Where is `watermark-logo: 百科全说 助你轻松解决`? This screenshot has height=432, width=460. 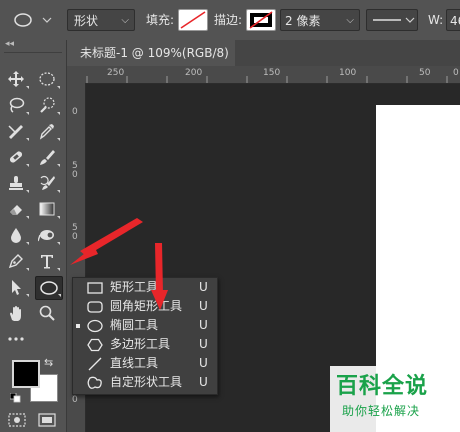 watermark-logo: 百科全说 助你轻松解决 is located at coordinates (395, 399).